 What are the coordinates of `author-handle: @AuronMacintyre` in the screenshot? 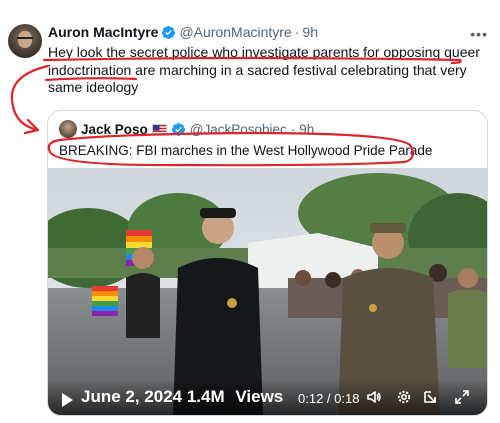 It's located at (235, 32).